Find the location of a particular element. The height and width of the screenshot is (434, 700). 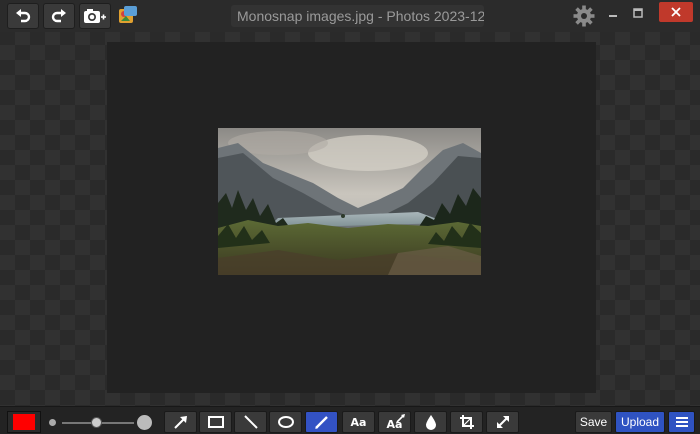

upload-button: Upload is located at coordinates (640, 422).